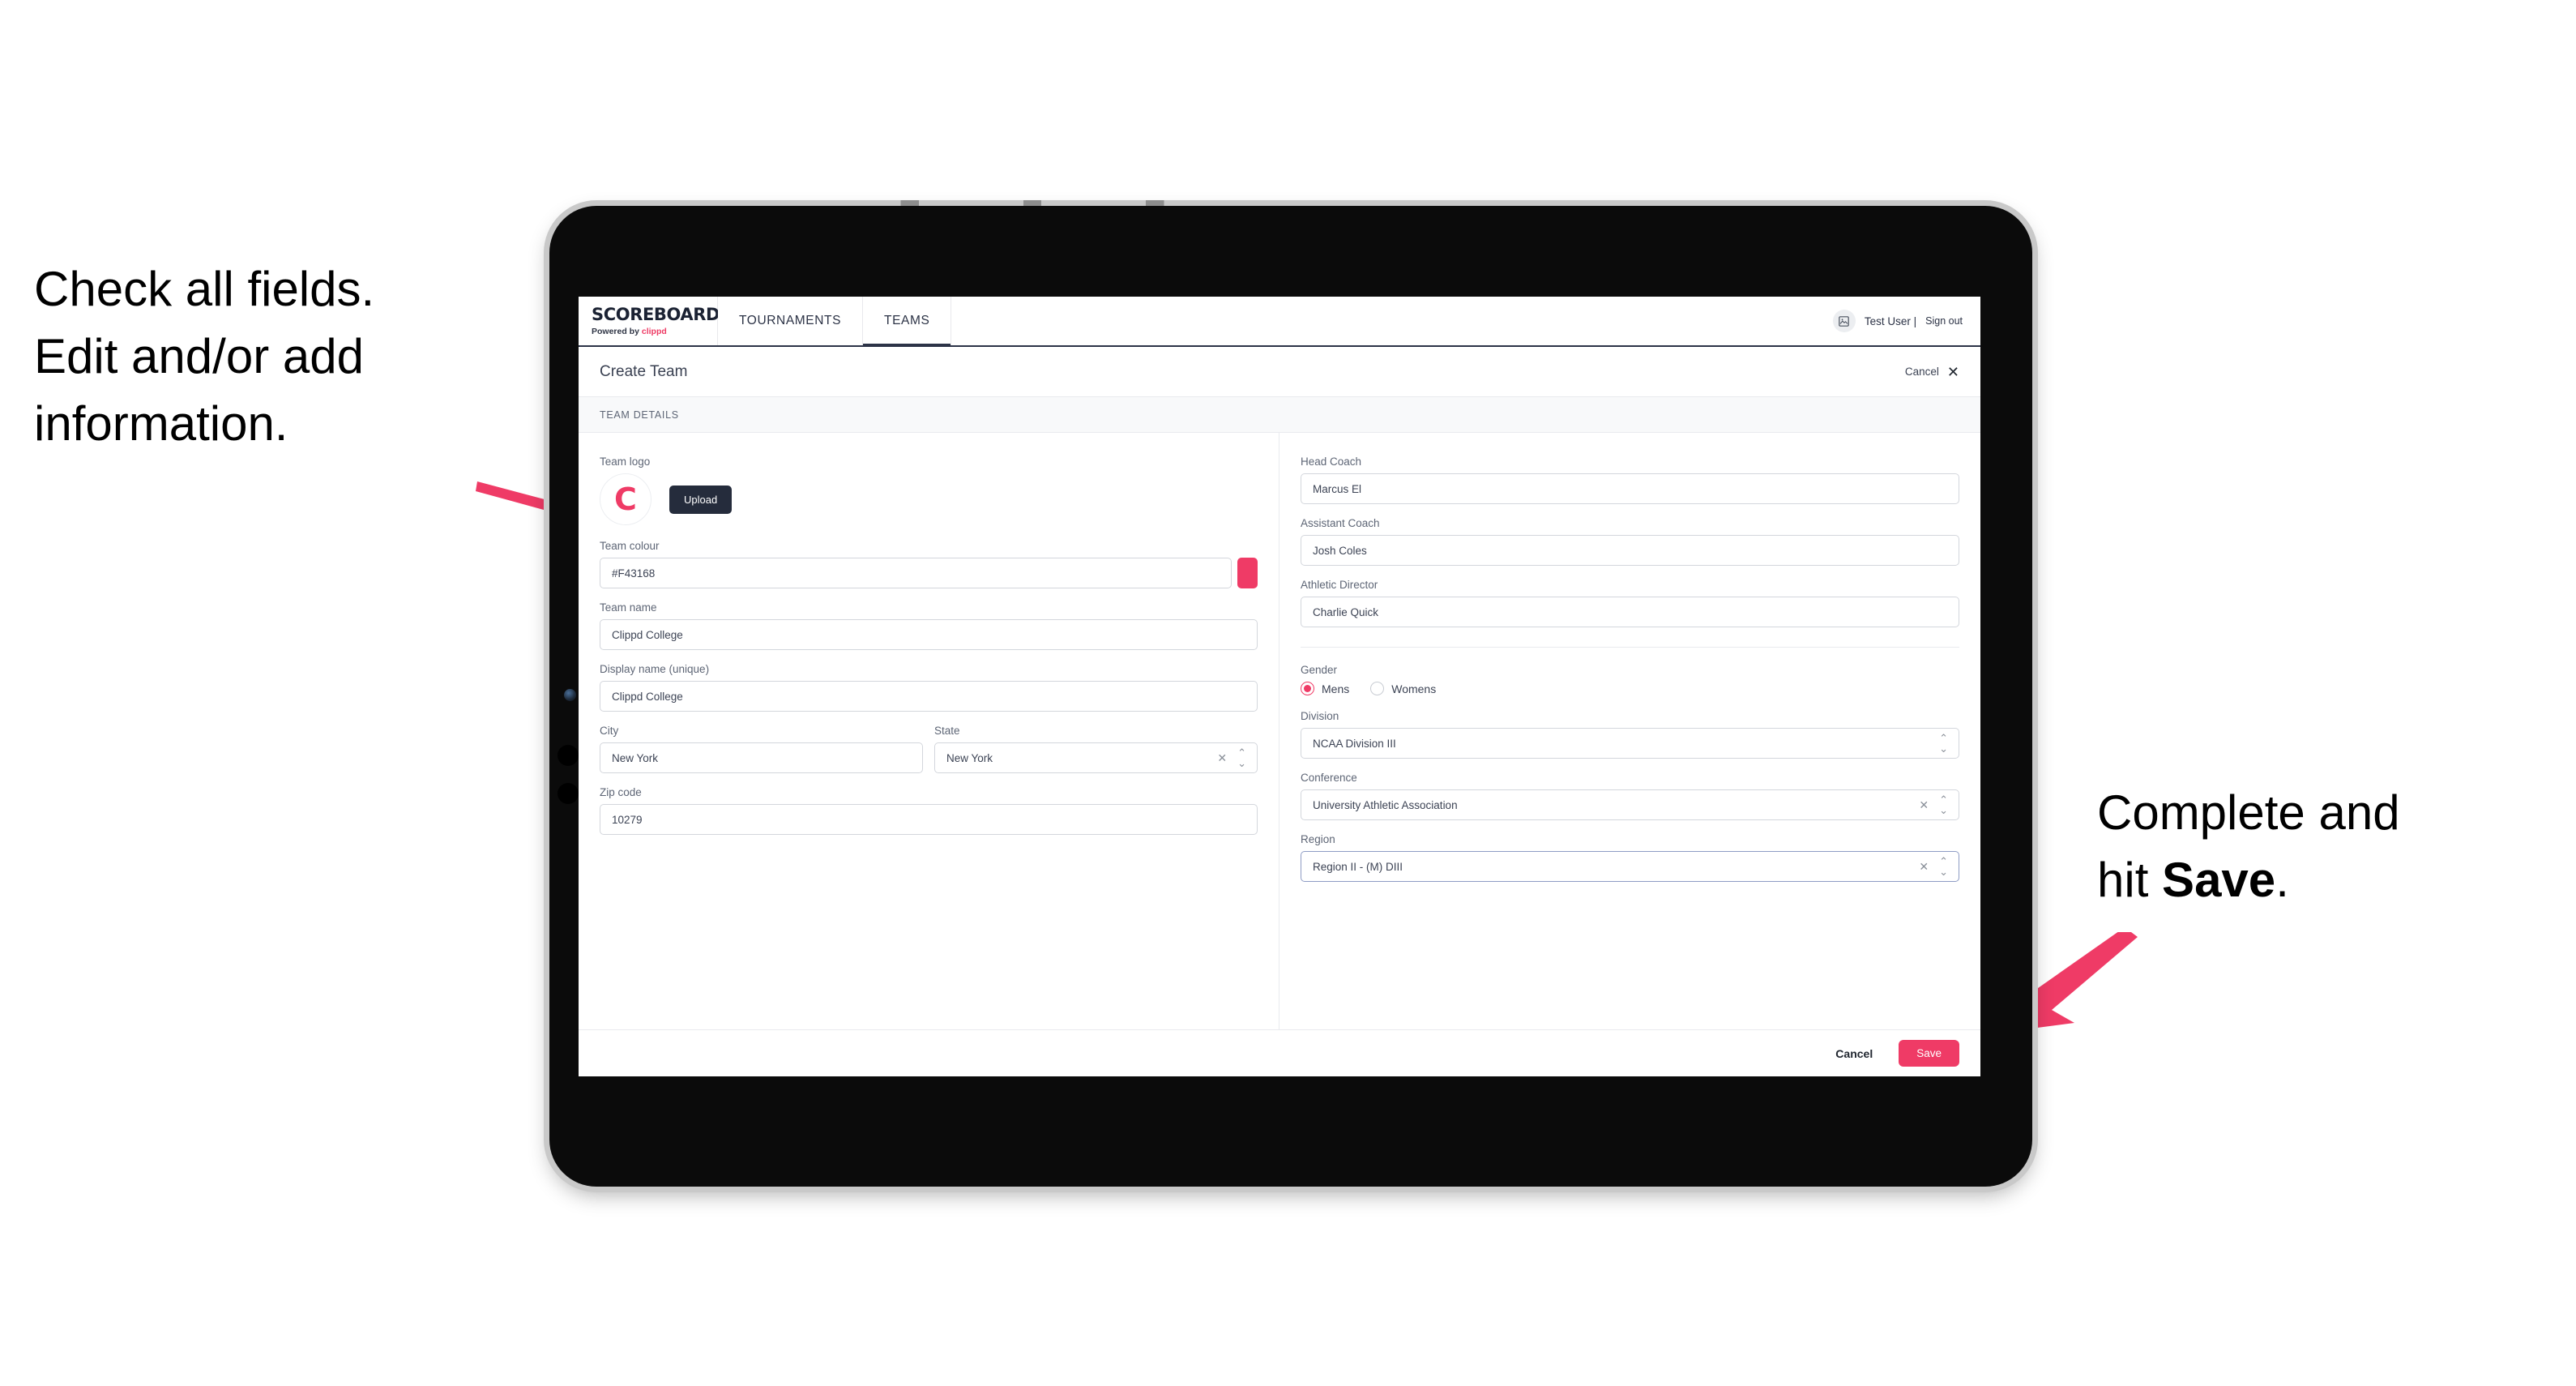 This screenshot has height=1386, width=2576. I want to click on tab-teams: TEAMS, so click(907, 322).